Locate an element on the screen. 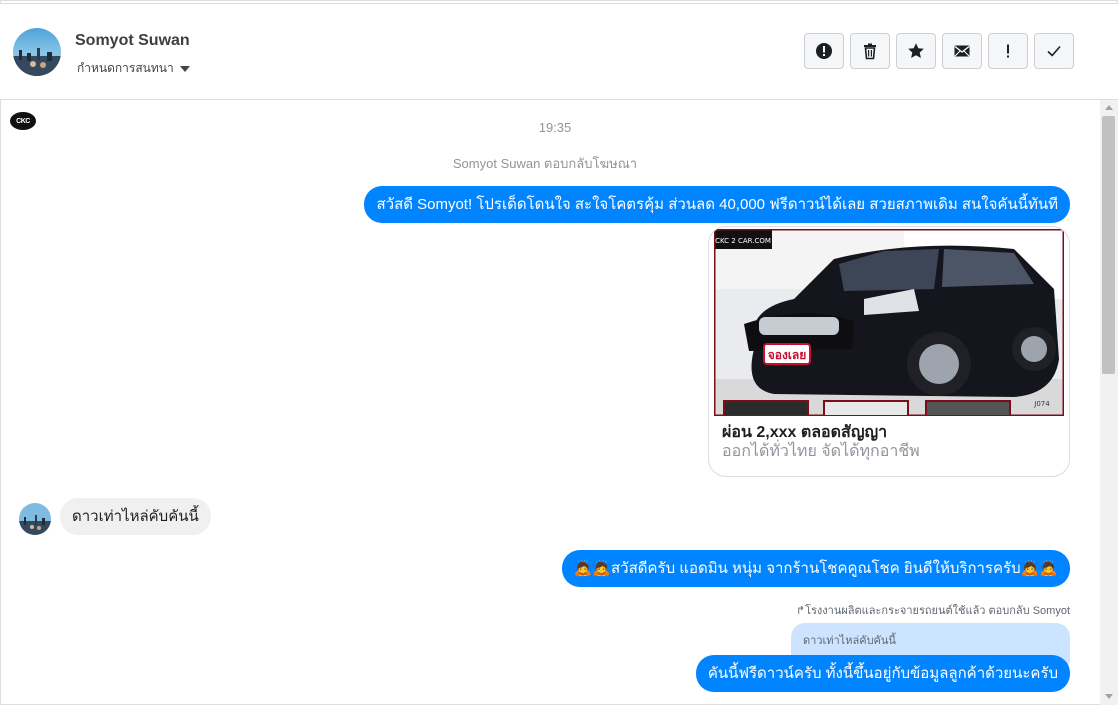 This screenshot has height=705, width=1118. contact-avatar is located at coordinates (37, 52).